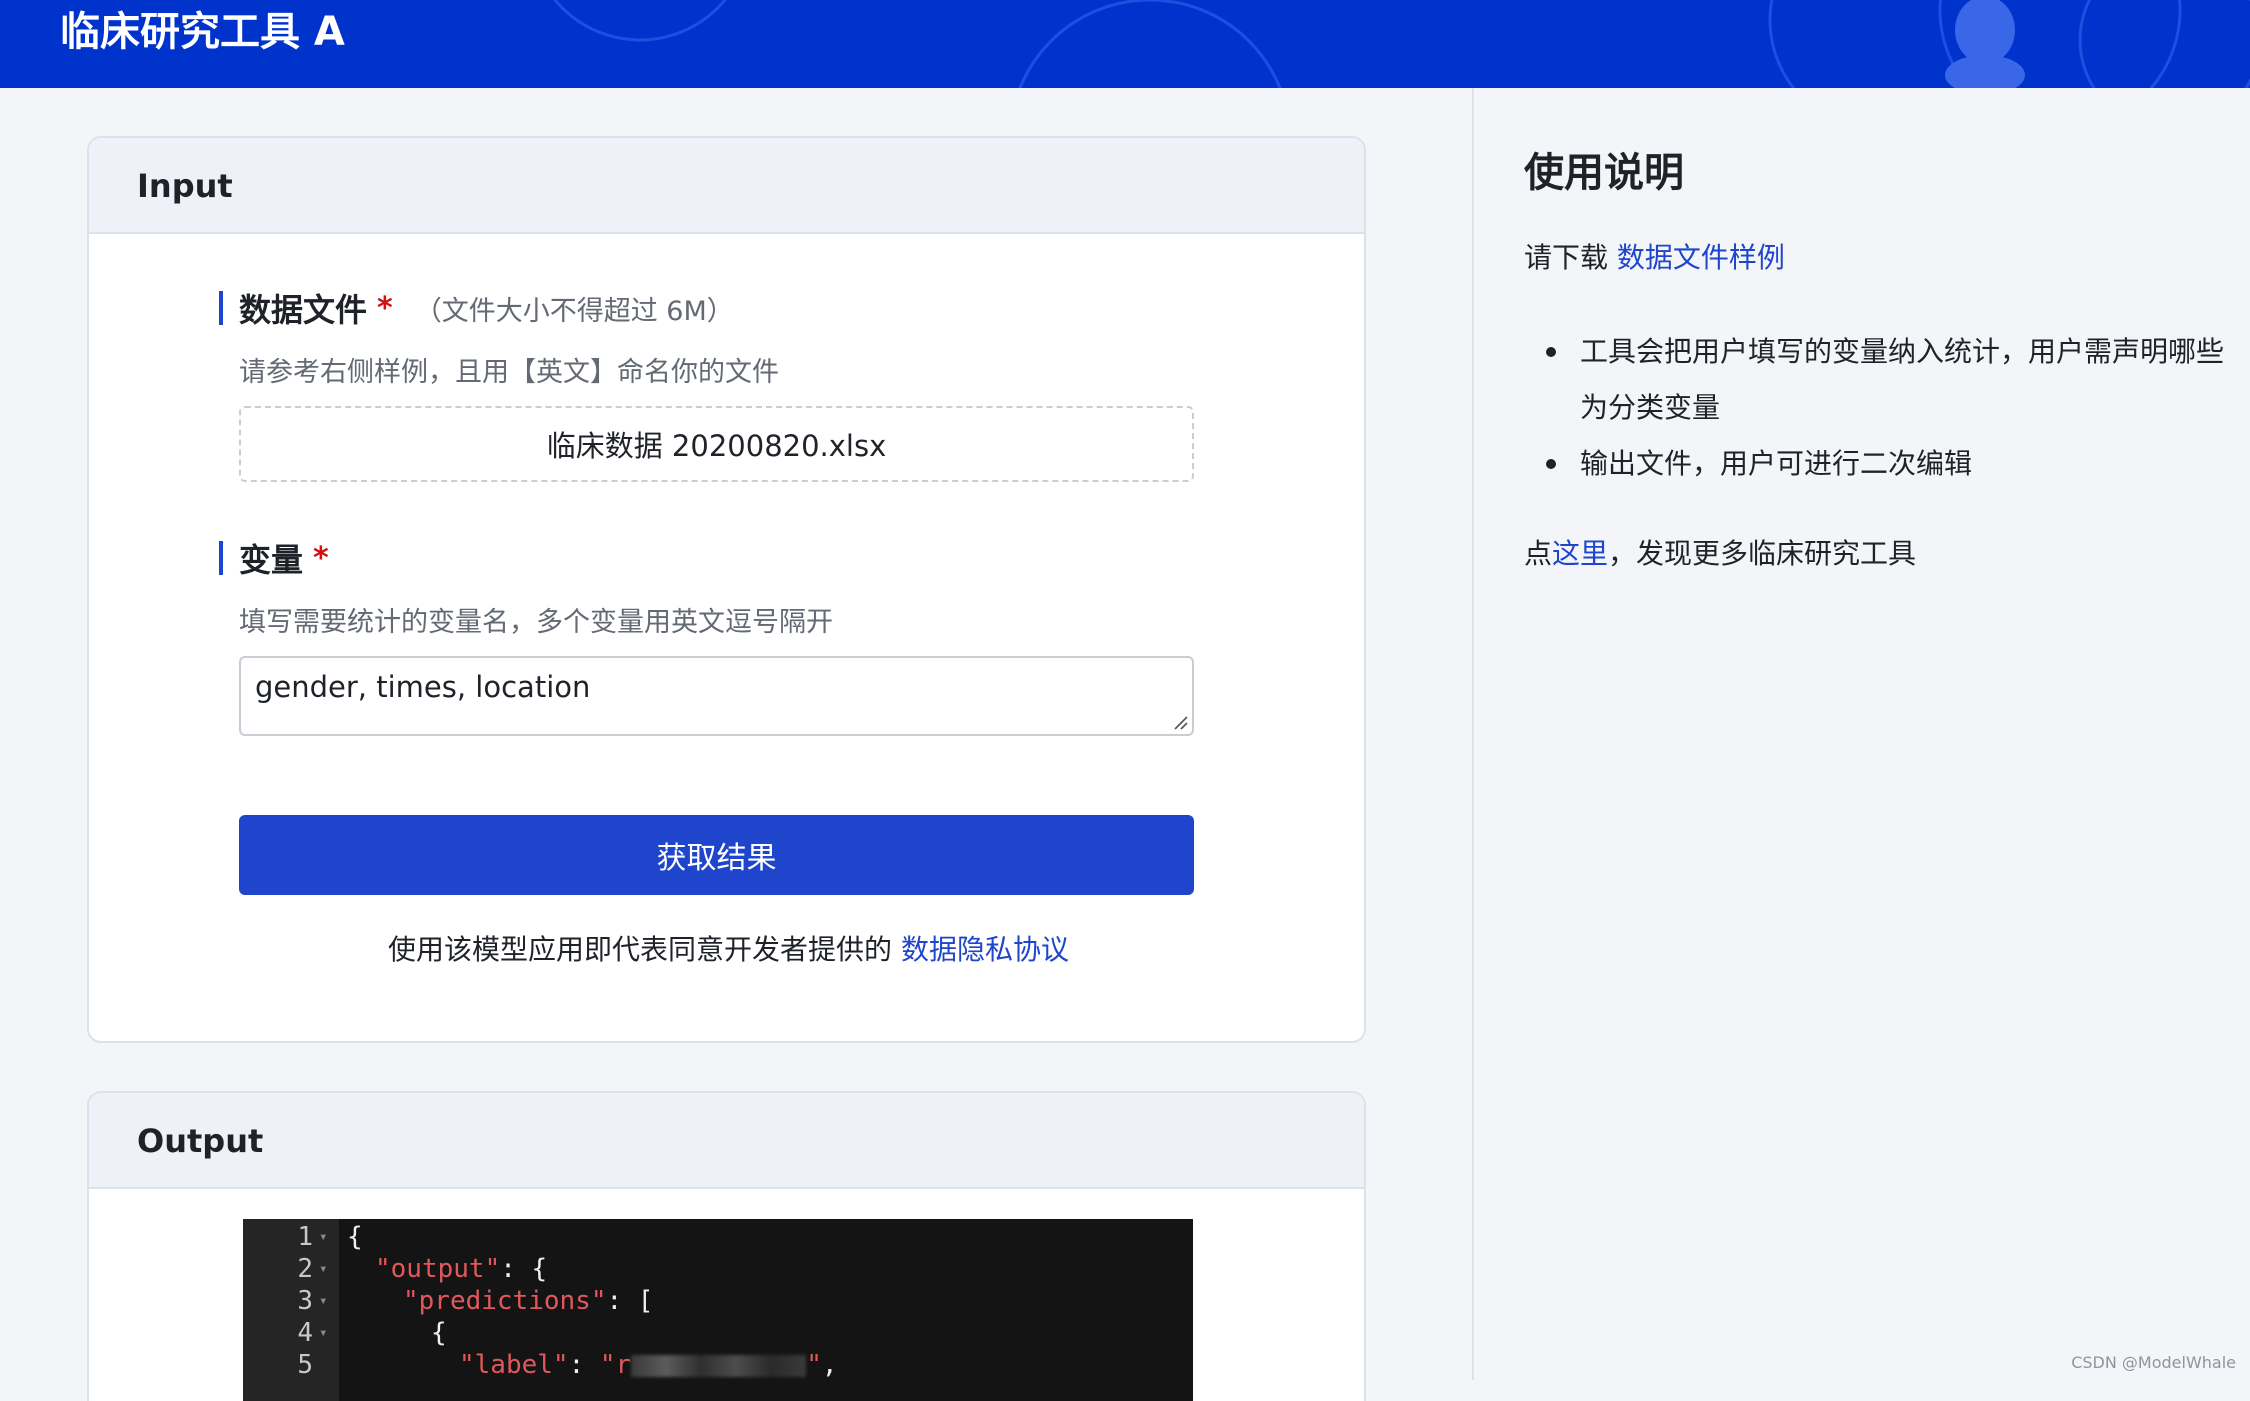 Image resolution: width=2250 pixels, height=1401 pixels. What do you see at coordinates (584, 1365) in the screenshot?
I see `json-punct: :` at bounding box center [584, 1365].